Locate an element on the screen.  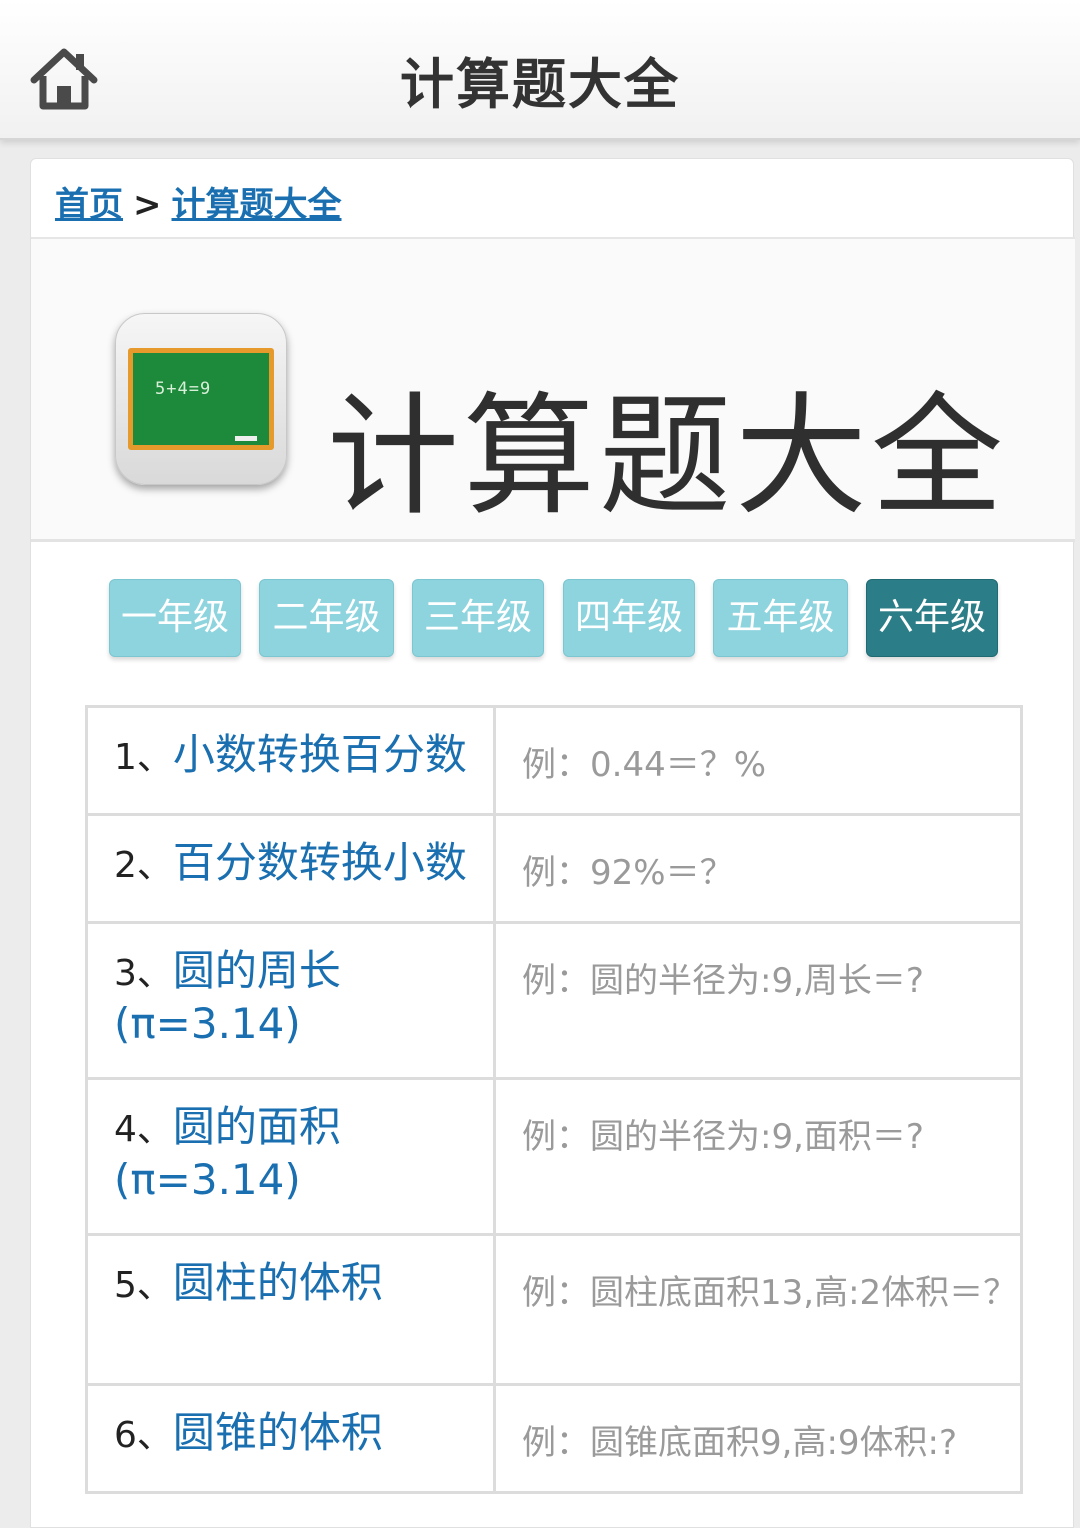
topic-cell: 3、圆的周长(π=3.14) is located at coordinates (290, 1000).